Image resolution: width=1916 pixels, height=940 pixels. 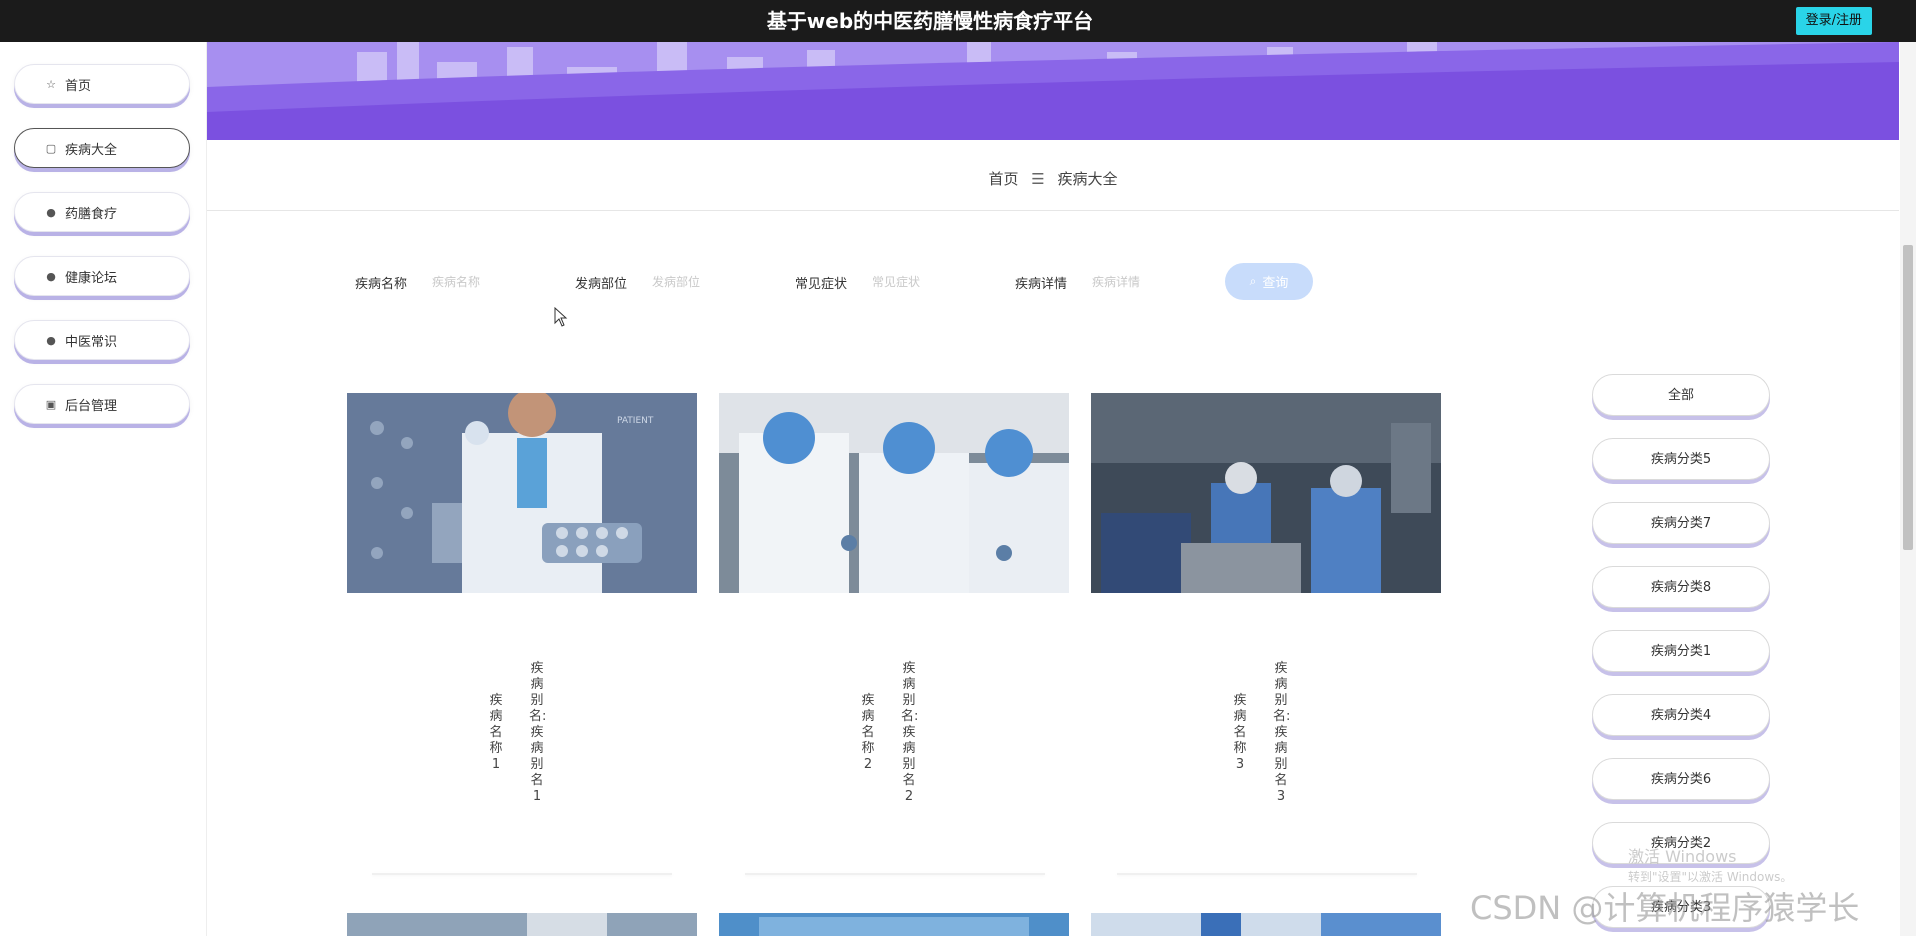 I want to click on disease-name-input, so click(x=487, y=282).